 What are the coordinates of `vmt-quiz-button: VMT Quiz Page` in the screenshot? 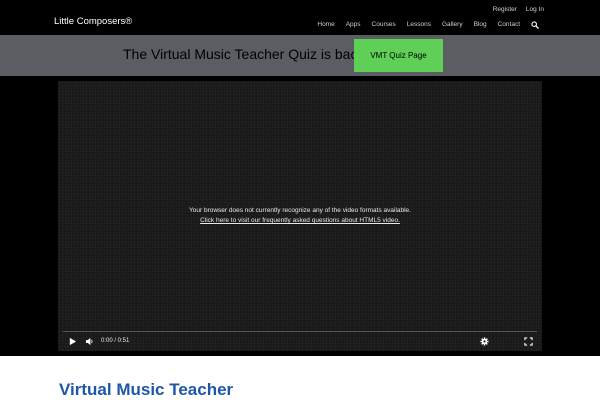 It's located at (398, 55).